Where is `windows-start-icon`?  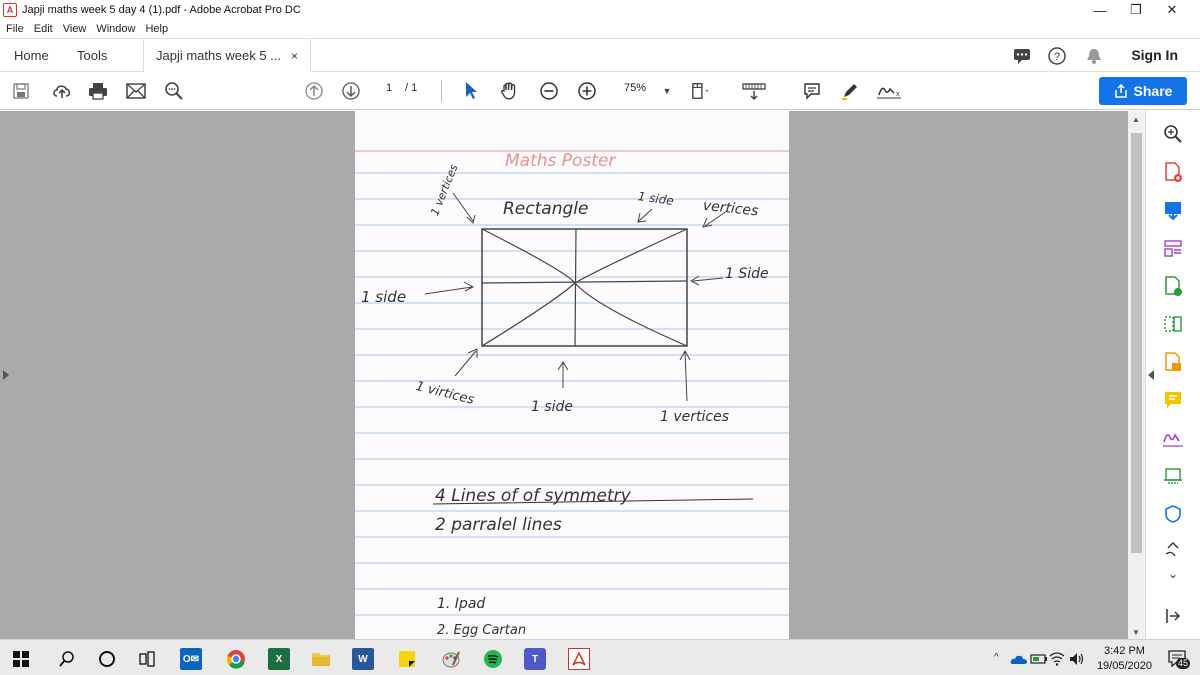
windows-start-icon is located at coordinates (21, 659).